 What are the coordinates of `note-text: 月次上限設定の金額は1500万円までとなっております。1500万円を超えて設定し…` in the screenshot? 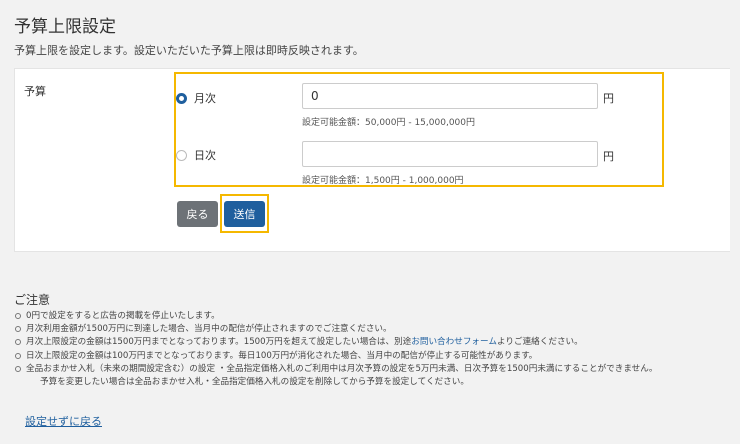 It's located at (219, 342).